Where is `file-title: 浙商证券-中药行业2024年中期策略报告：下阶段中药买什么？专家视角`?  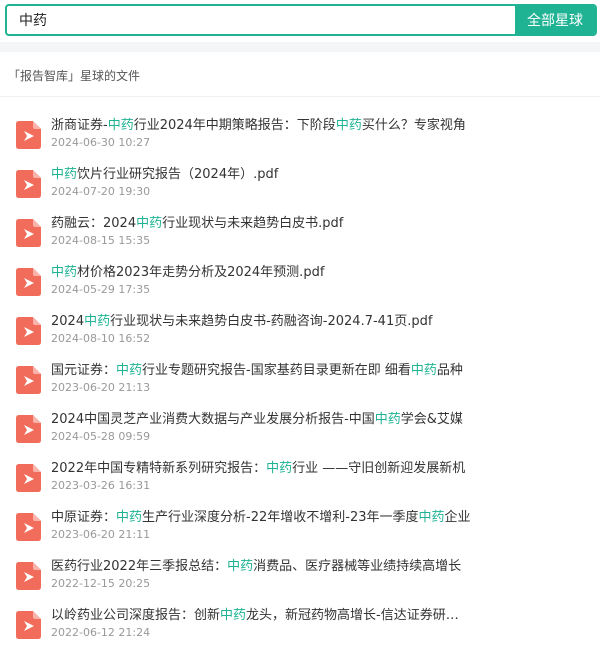 file-title: 浙商证券-中药行业2024年中期策略报告：下阶段中药买什么？专家视角 is located at coordinates (261, 126).